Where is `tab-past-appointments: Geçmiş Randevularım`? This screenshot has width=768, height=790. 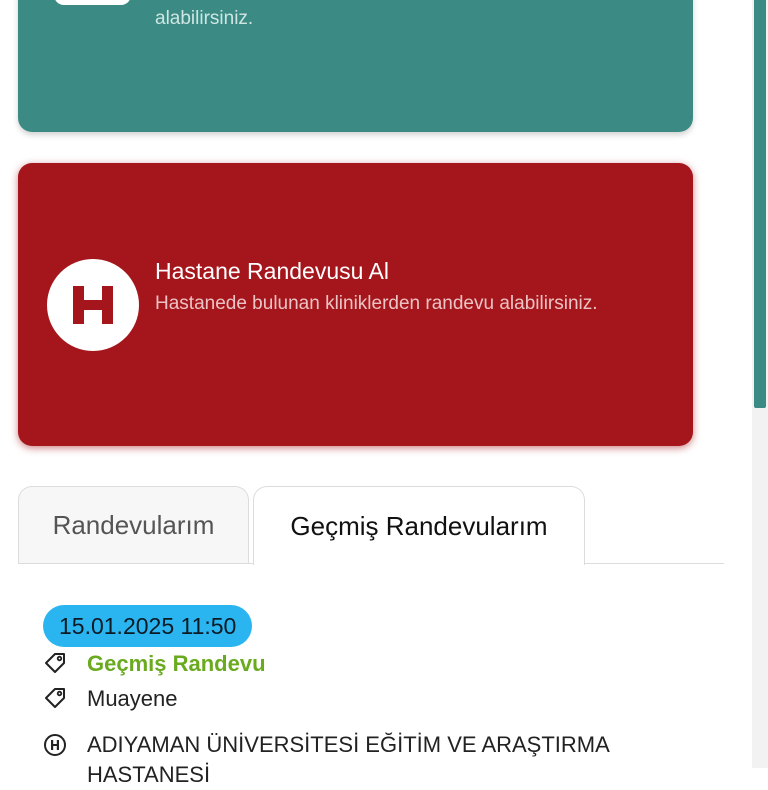
tab-past-appointments: Geçmiş Randevularım is located at coordinates (419, 525).